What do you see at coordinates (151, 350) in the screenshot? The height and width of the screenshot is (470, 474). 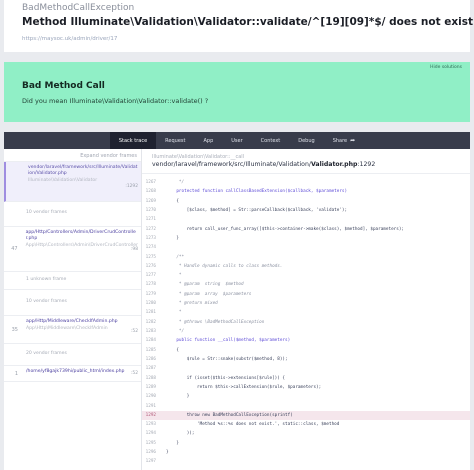 I see `line-number: 1285` at bounding box center [151, 350].